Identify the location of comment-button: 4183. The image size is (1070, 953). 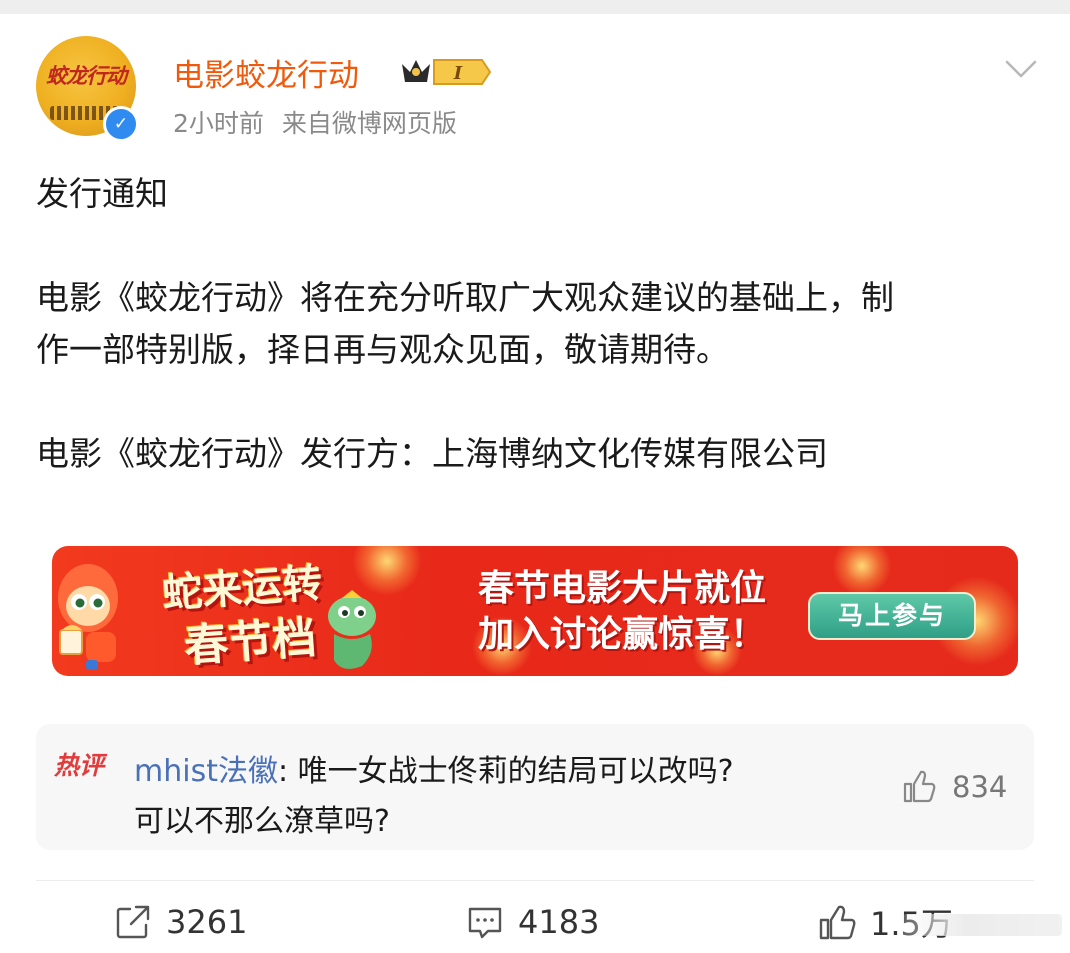
(532, 922).